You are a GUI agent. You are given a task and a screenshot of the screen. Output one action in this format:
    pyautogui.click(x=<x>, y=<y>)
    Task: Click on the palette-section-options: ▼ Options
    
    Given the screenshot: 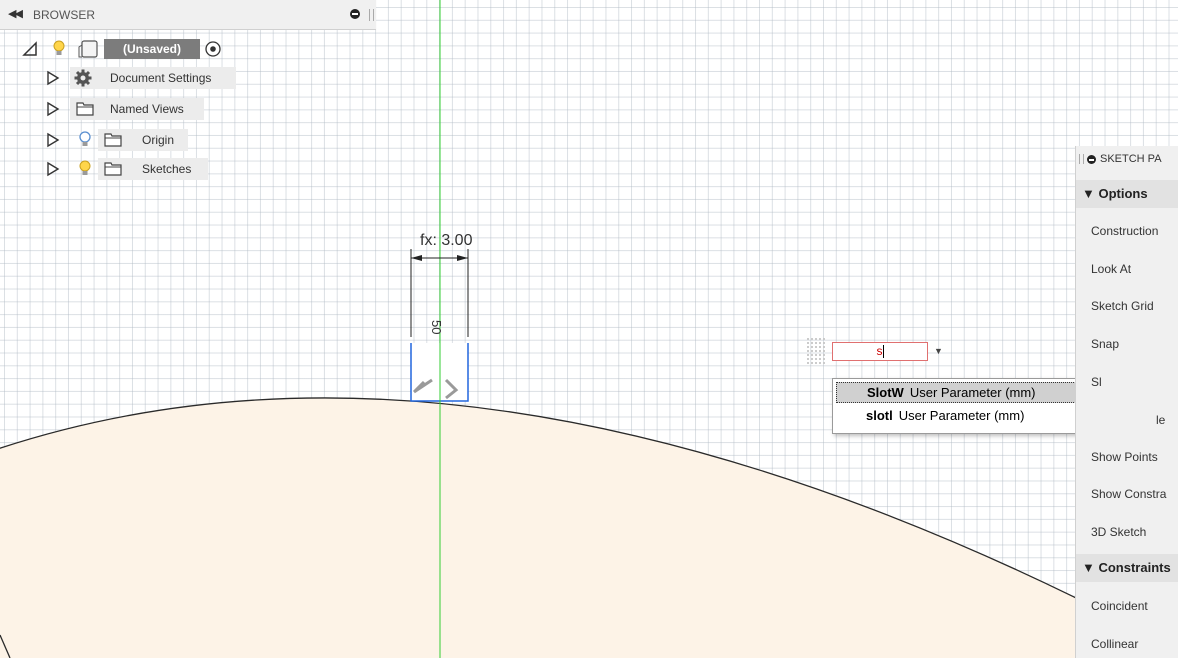 What is the action you would take?
    pyautogui.click(x=1127, y=194)
    